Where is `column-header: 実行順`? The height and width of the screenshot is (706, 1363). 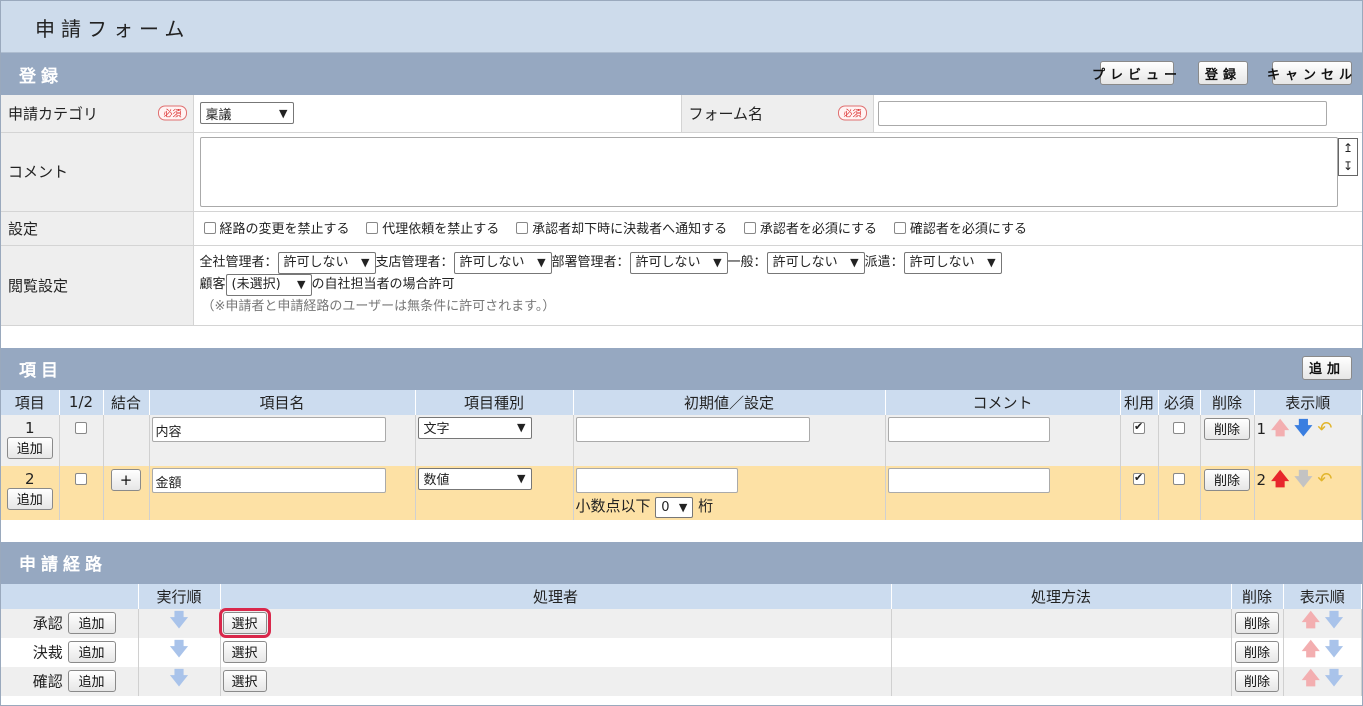 column-header: 実行順 is located at coordinates (179, 596).